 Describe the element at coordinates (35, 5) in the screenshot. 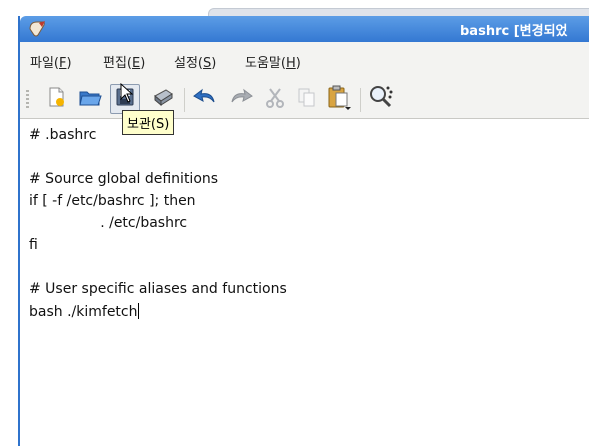

I see `partial-glyph: ▔` at that location.